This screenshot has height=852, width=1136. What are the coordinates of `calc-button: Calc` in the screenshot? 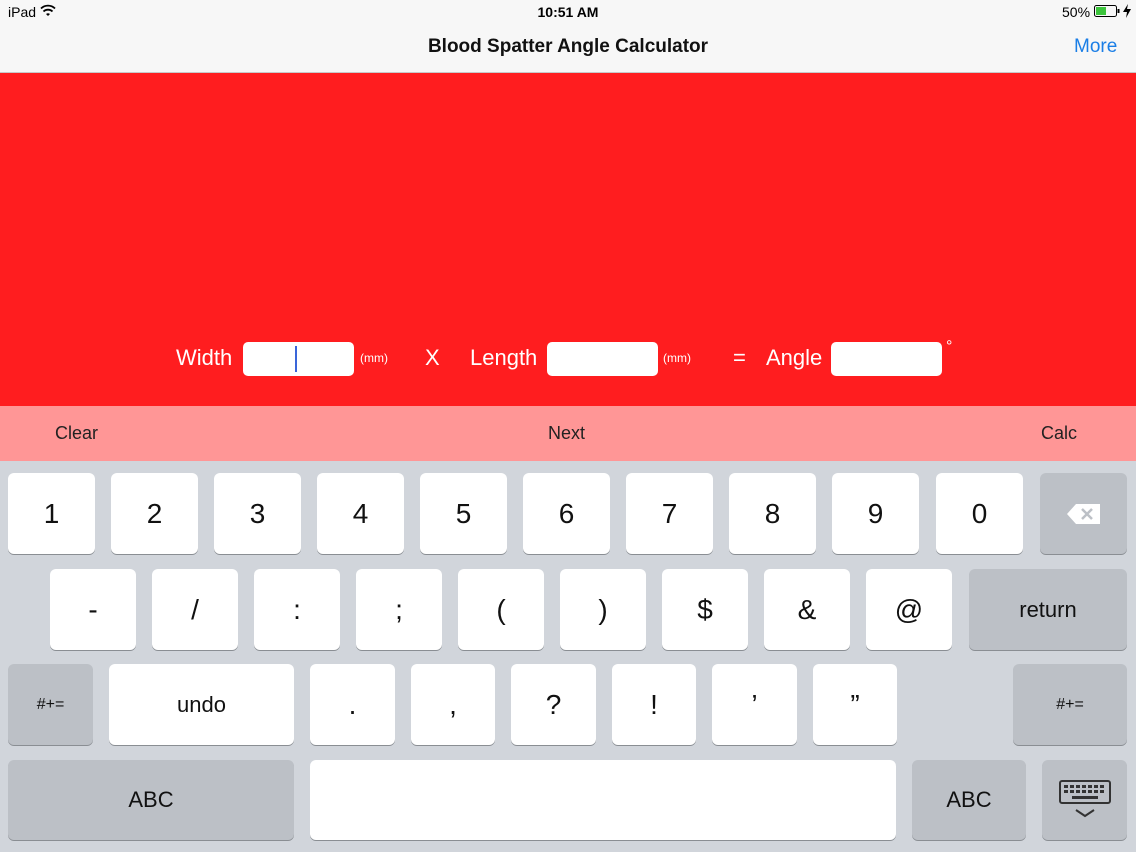 It's located at (1059, 433).